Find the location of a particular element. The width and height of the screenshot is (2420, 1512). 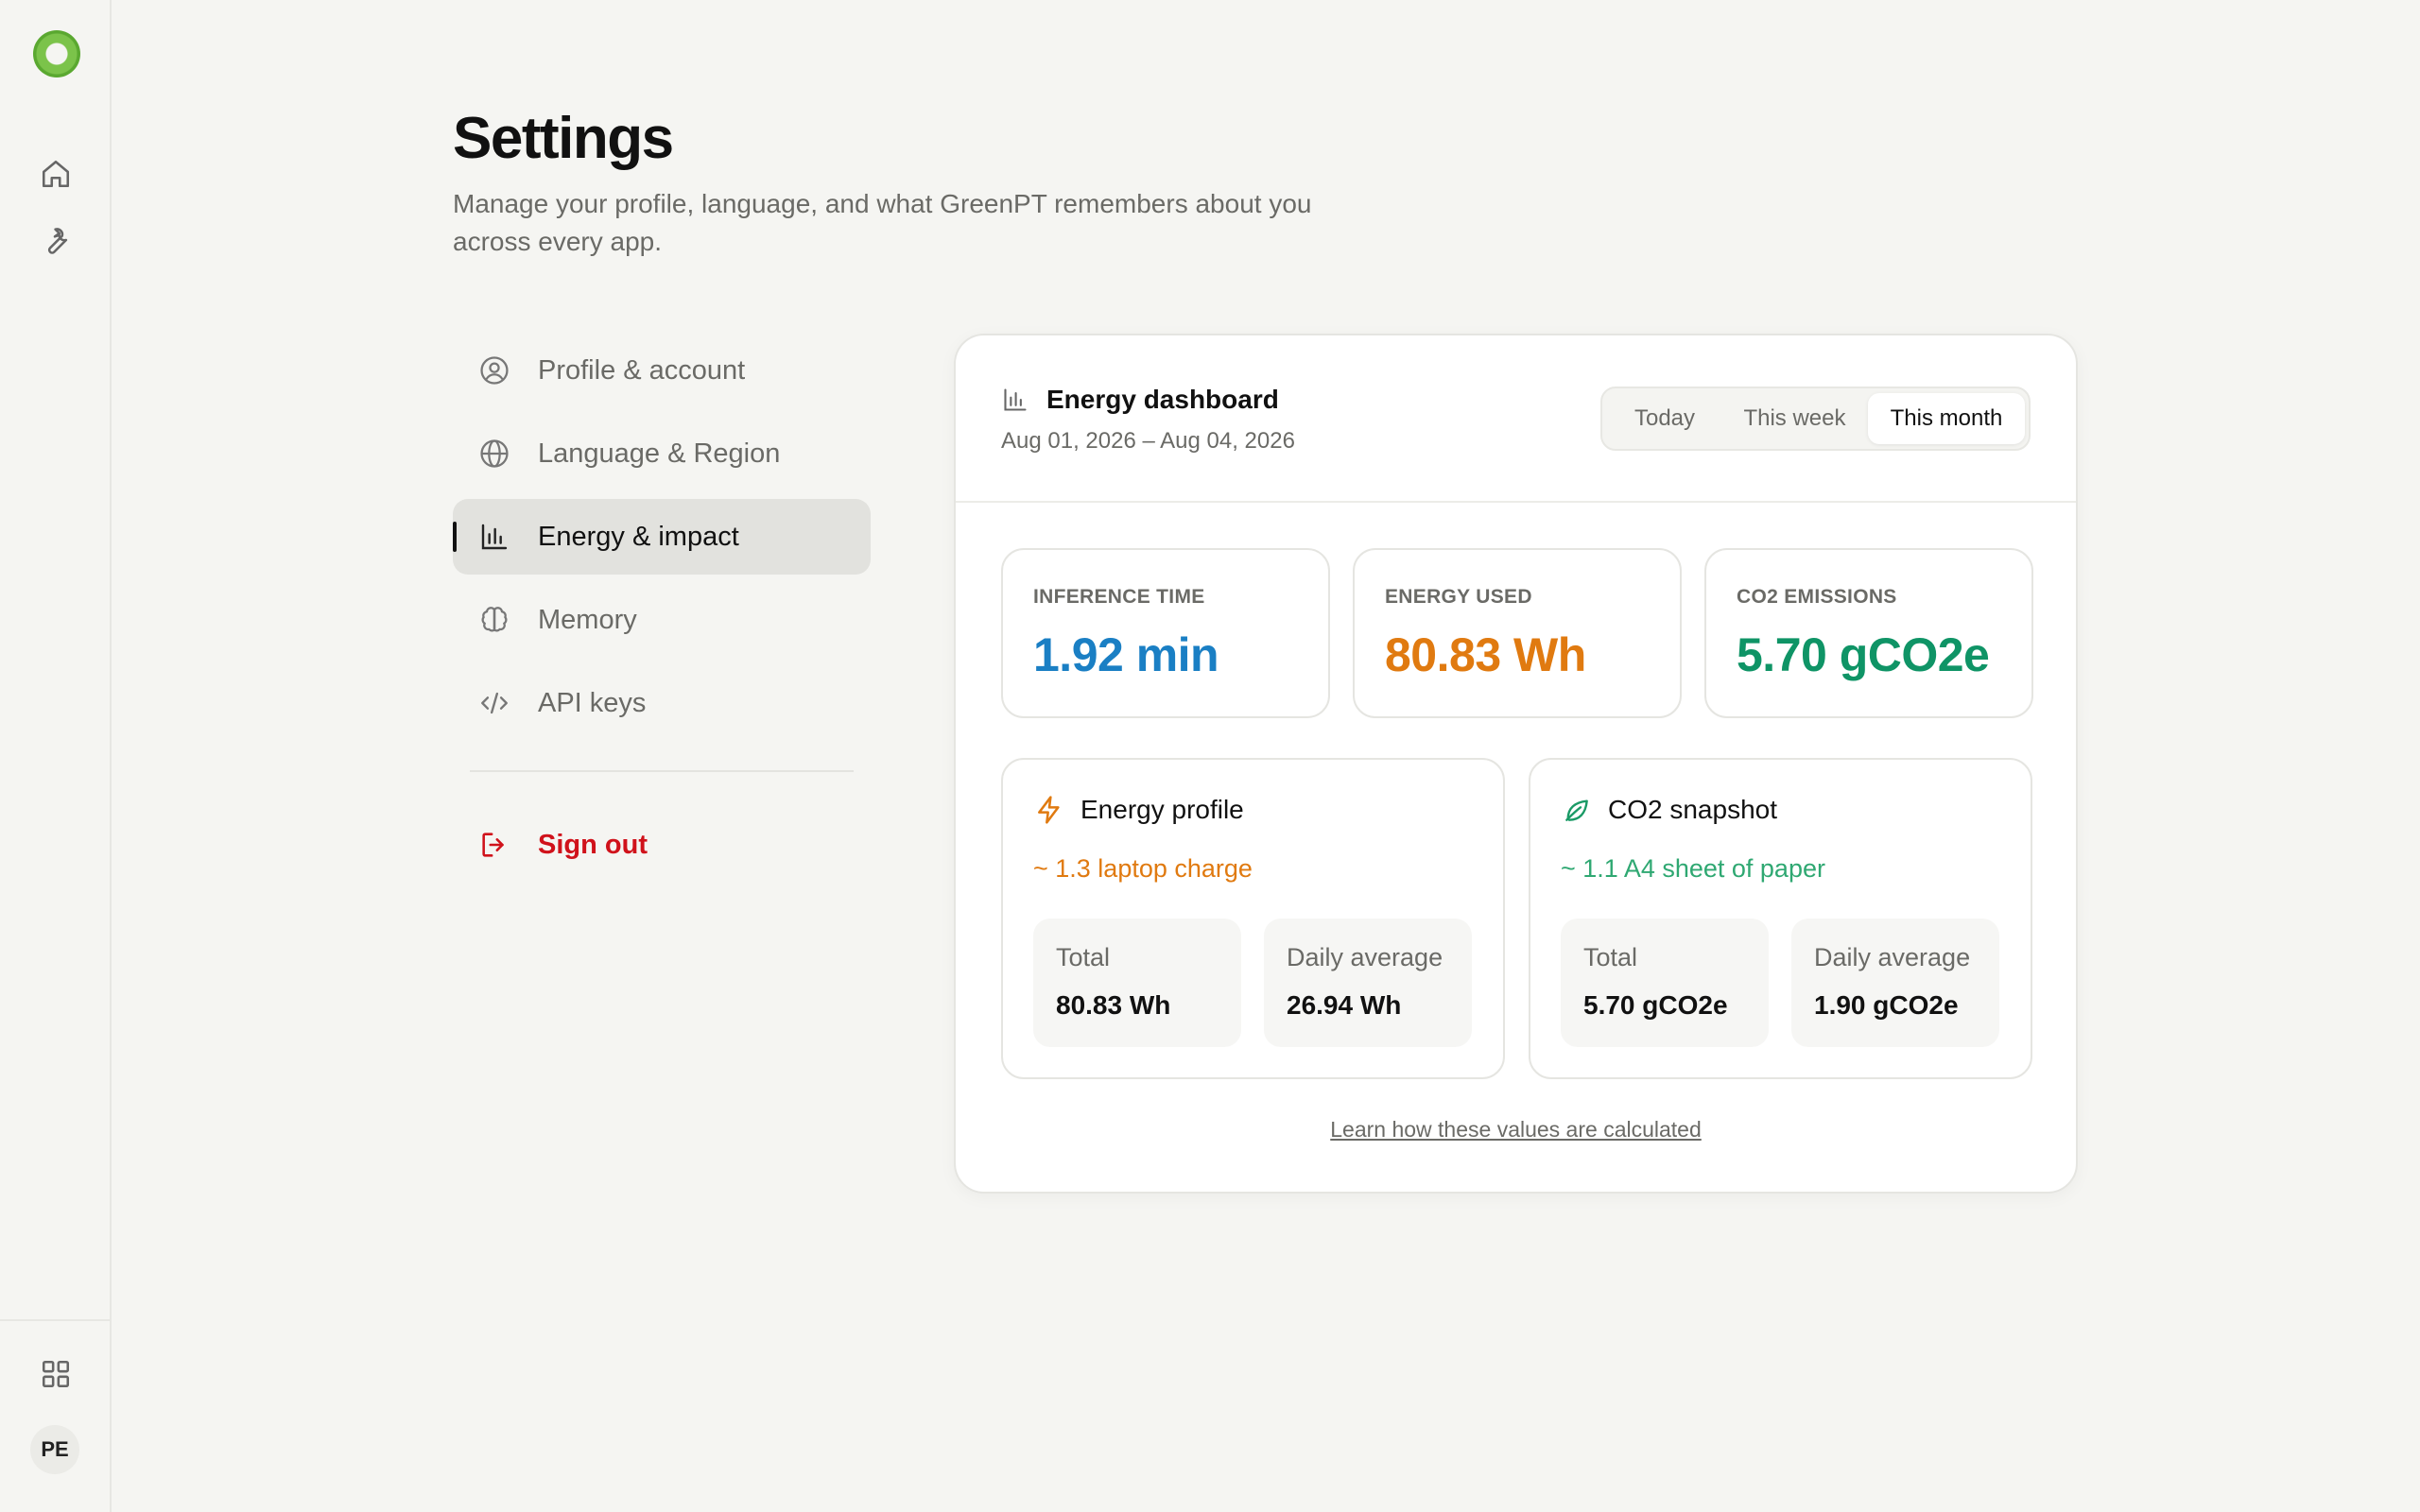

lightning-icon is located at coordinates (1049, 810).